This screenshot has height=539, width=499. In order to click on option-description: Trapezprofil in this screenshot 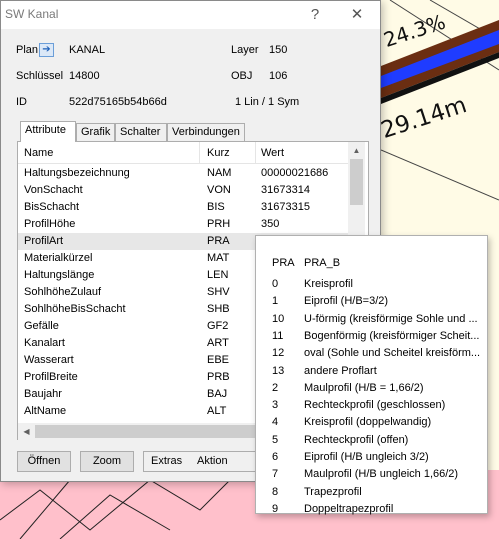, I will do `click(333, 491)`.